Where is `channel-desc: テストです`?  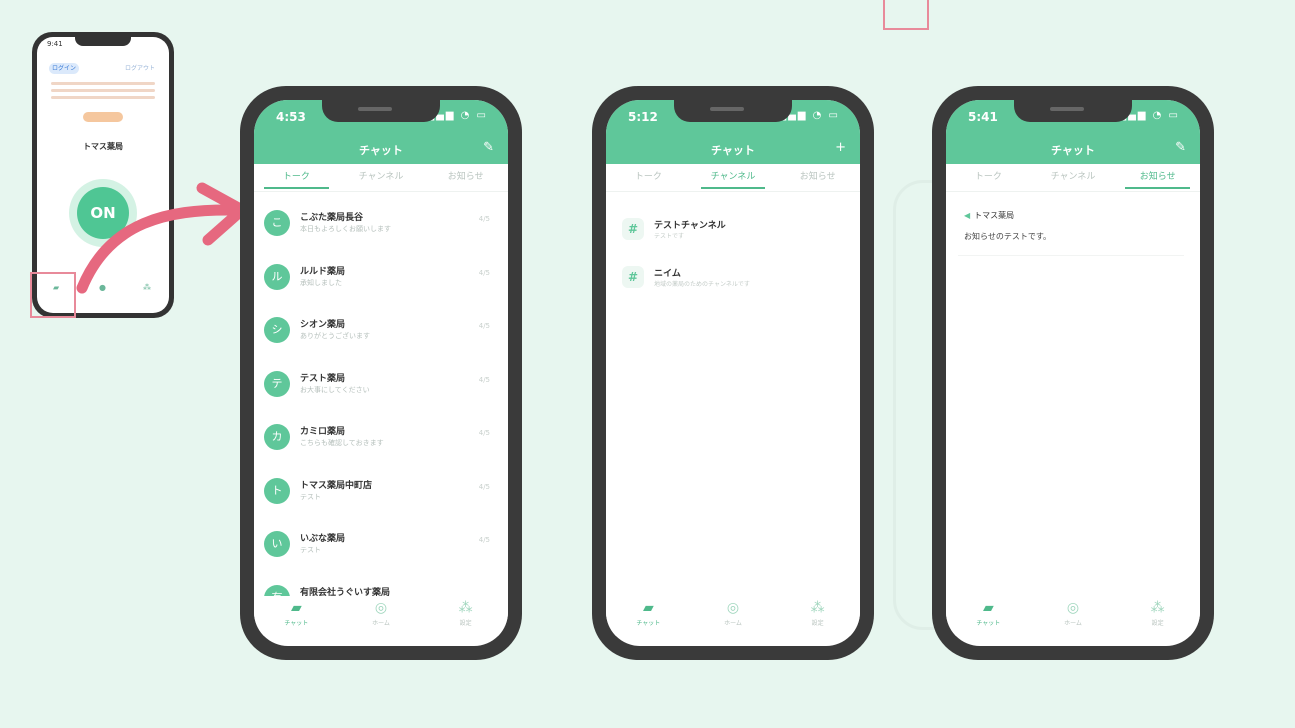
channel-desc: テストです is located at coordinates (669, 236).